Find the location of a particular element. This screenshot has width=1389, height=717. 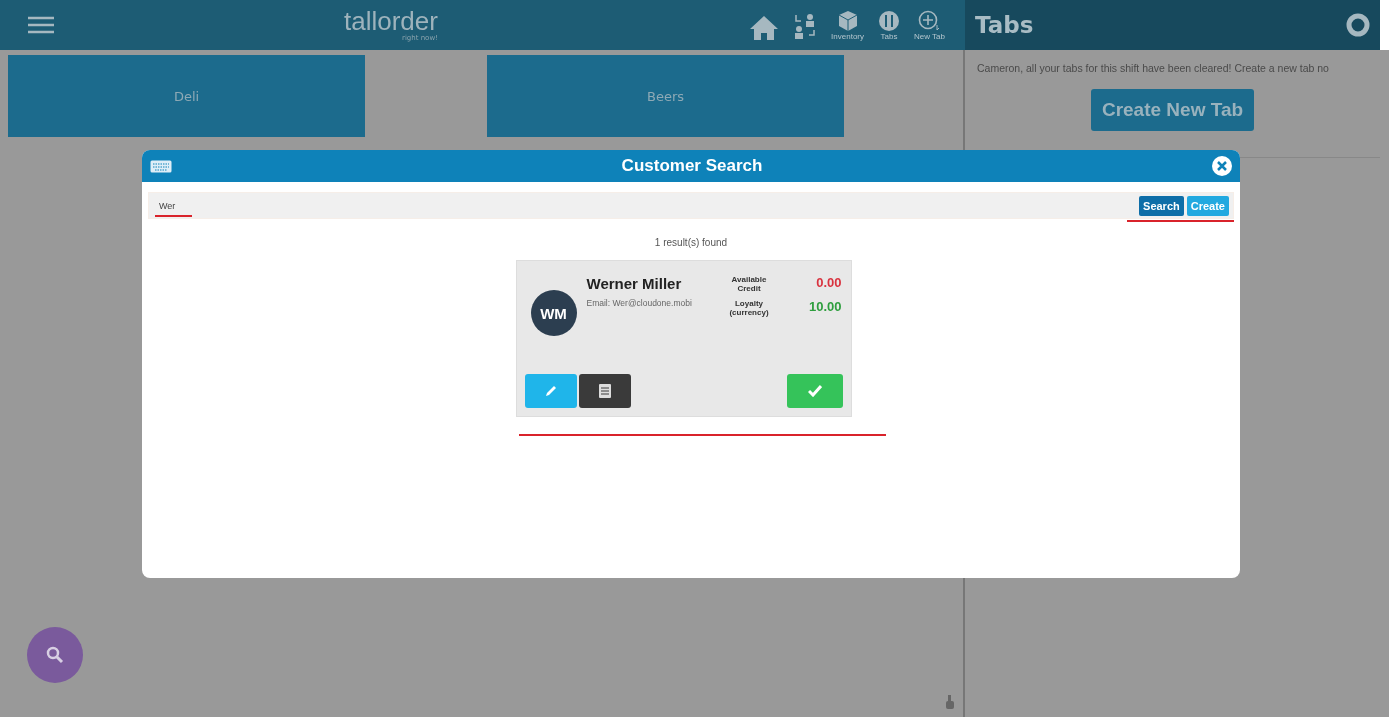

hand-pointer-icon is located at coordinates (950, 702).